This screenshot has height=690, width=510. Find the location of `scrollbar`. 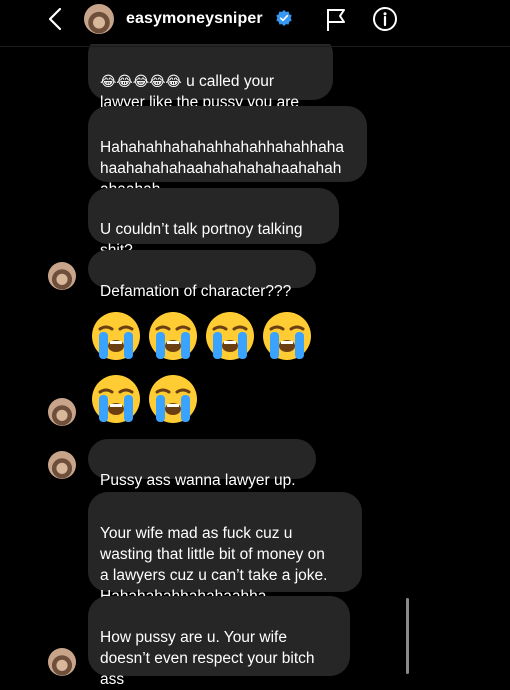

scrollbar is located at coordinates (407, 636).